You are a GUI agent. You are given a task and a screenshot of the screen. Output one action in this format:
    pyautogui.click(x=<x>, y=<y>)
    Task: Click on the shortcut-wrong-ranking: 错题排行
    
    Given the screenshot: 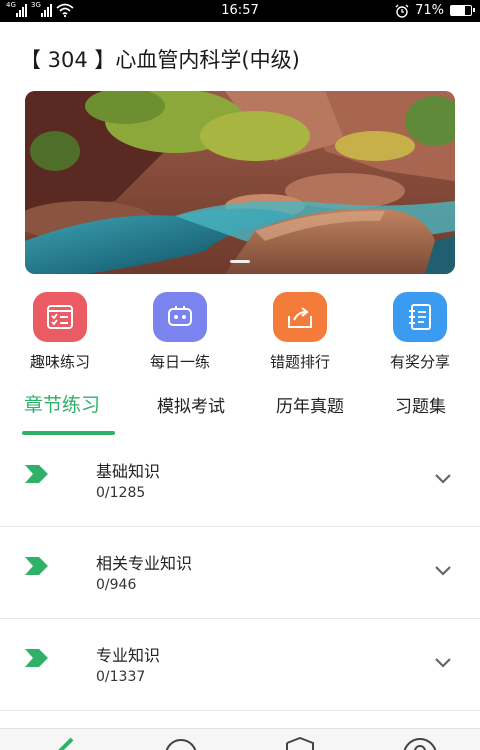 What is the action you would take?
    pyautogui.click(x=300, y=332)
    